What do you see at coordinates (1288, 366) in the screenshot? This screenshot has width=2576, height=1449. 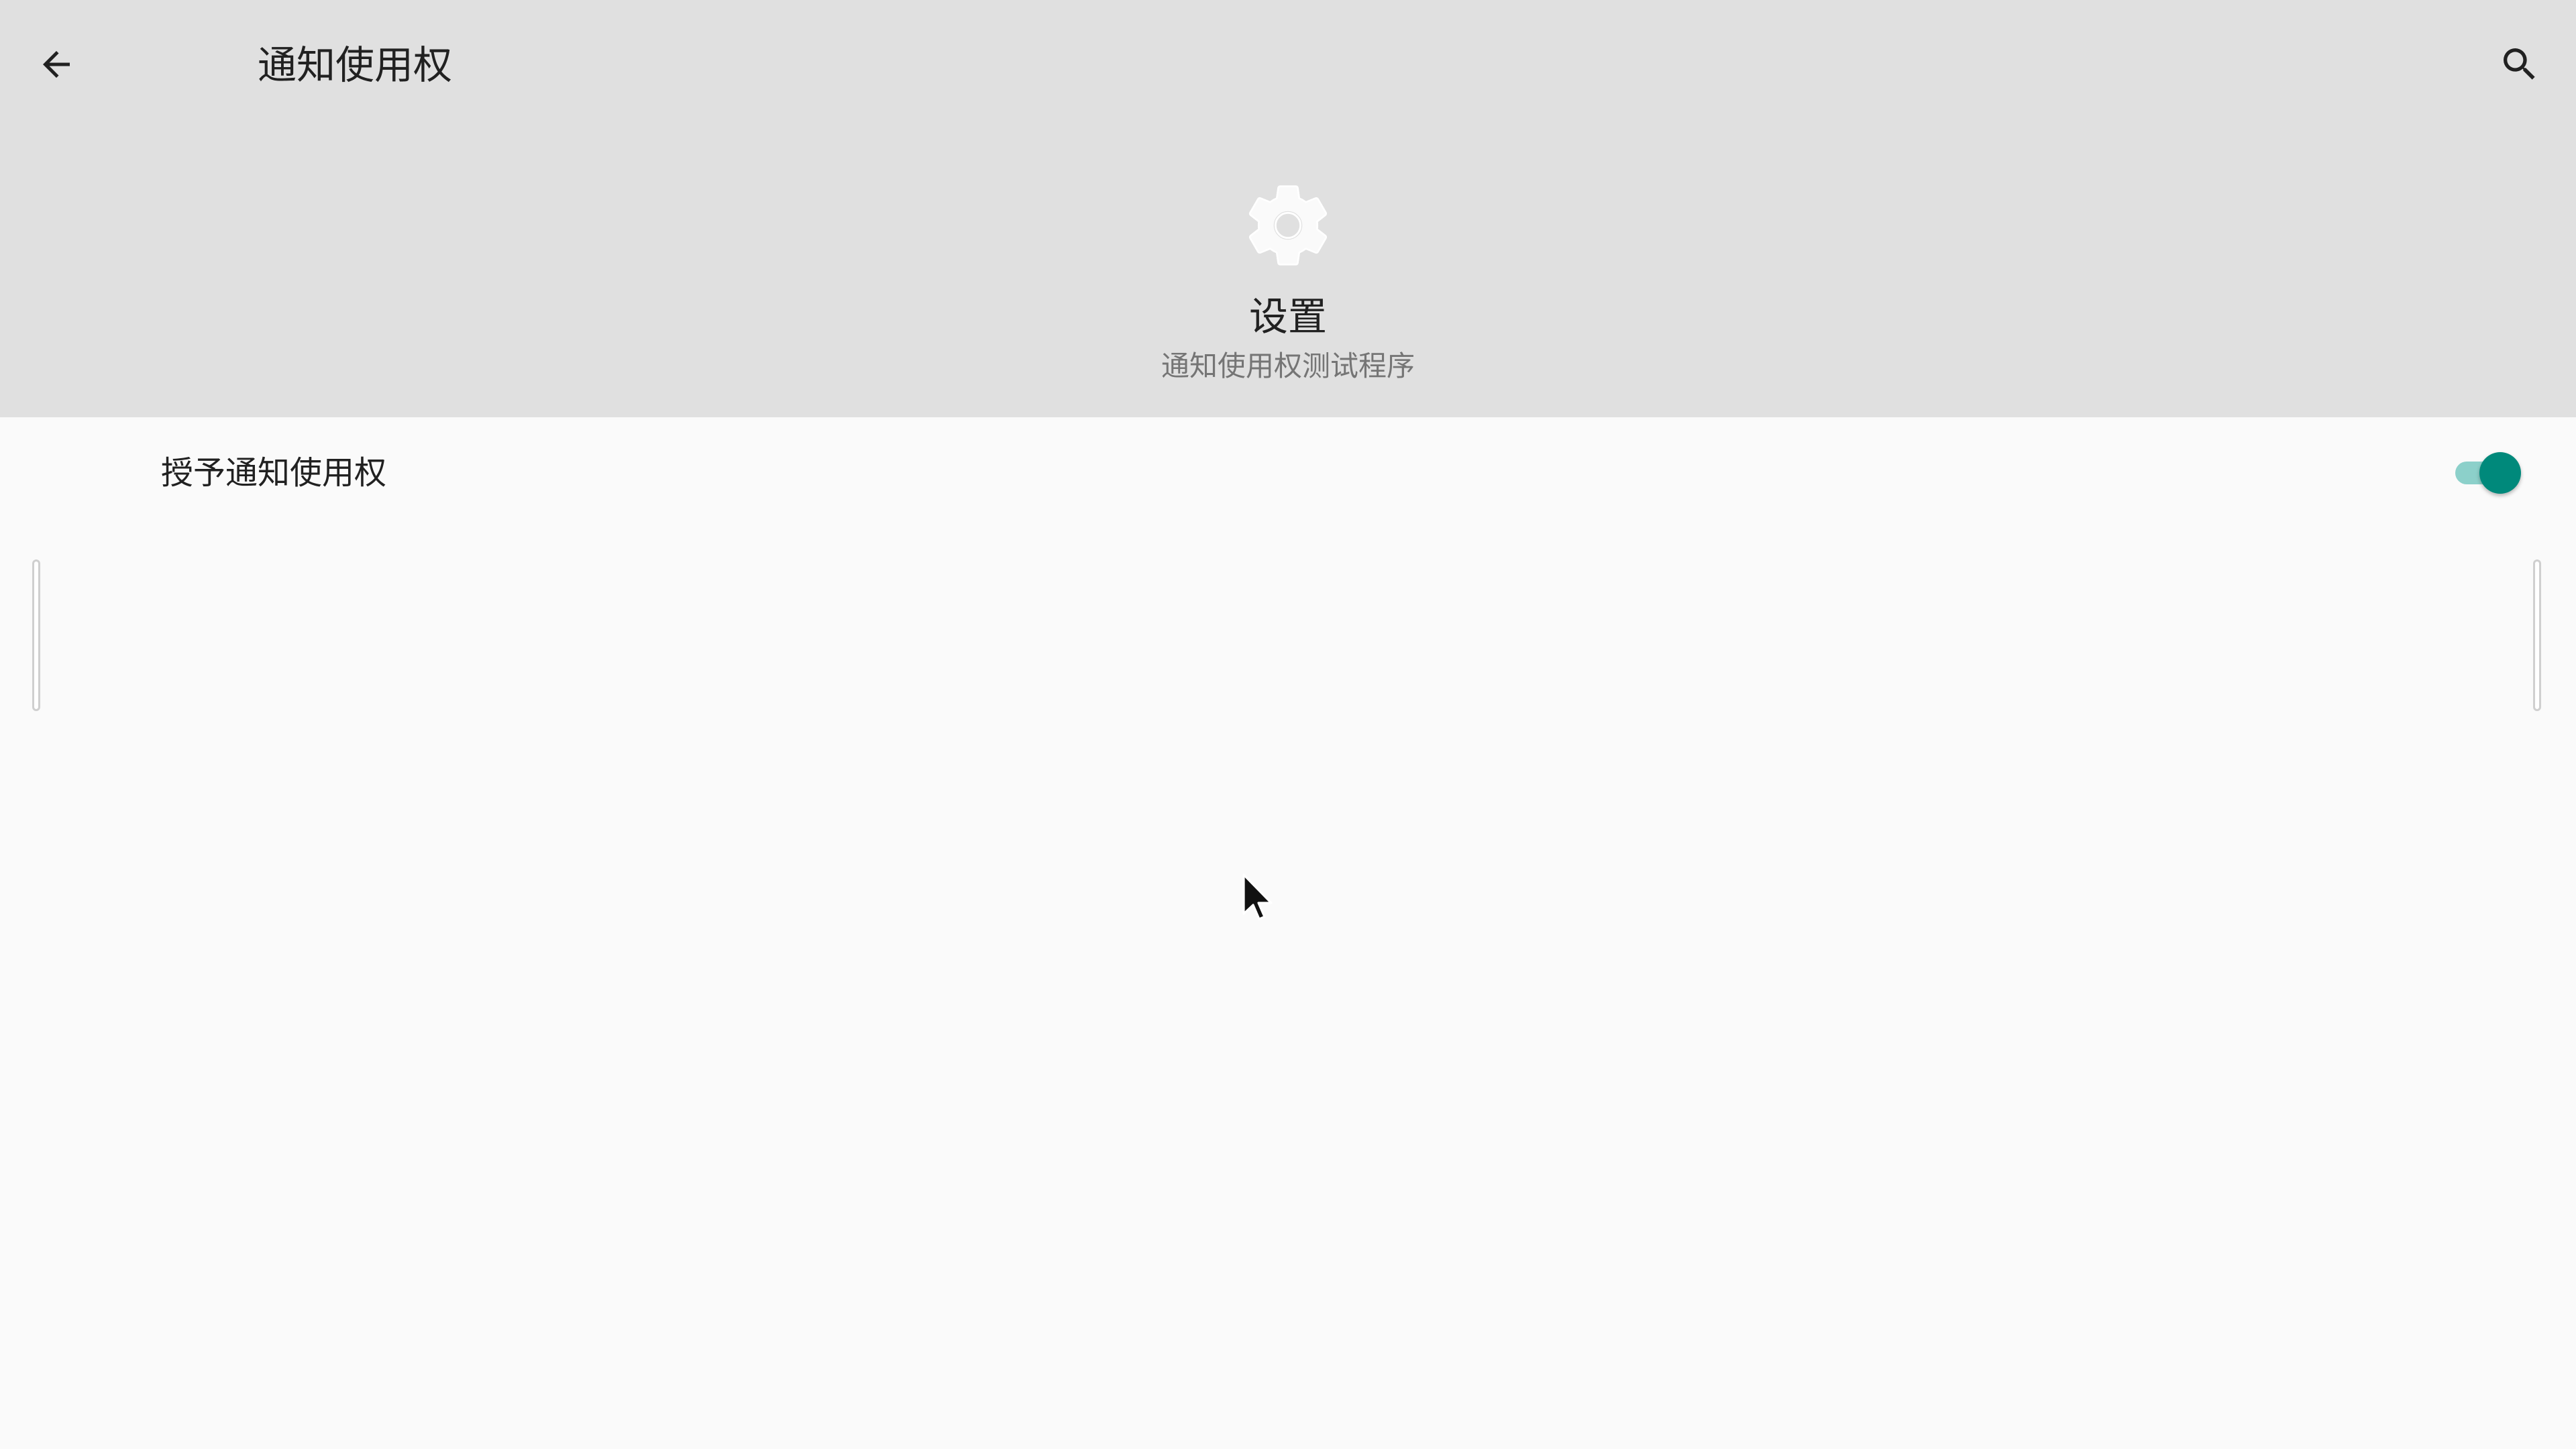 I see `app-summary: 通知使用权测试程序` at bounding box center [1288, 366].